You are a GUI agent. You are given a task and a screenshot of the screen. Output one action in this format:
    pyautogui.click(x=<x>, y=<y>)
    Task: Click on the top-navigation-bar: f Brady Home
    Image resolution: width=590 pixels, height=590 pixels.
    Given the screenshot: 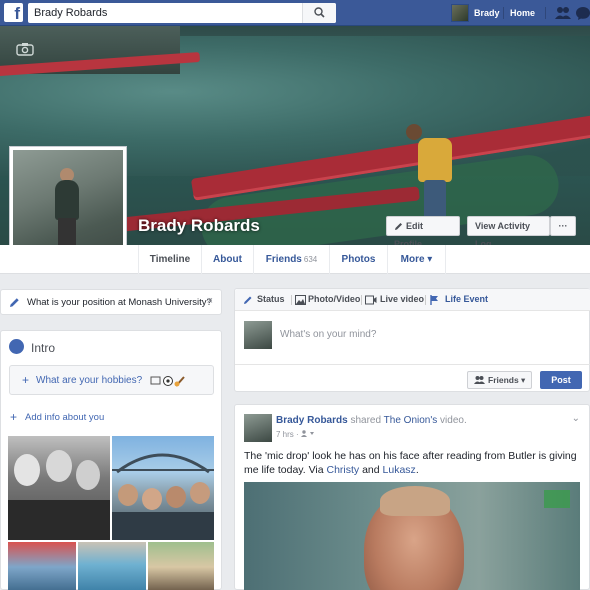 What is the action you would take?
    pyautogui.click(x=295, y=13)
    